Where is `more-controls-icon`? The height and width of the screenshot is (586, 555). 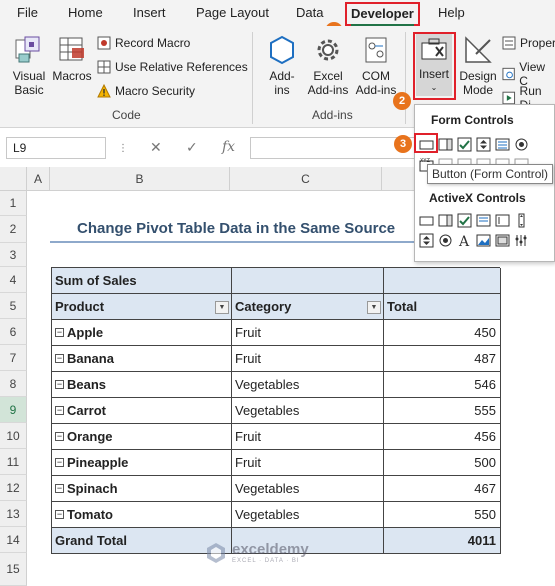 more-controls-icon is located at coordinates (521, 240).